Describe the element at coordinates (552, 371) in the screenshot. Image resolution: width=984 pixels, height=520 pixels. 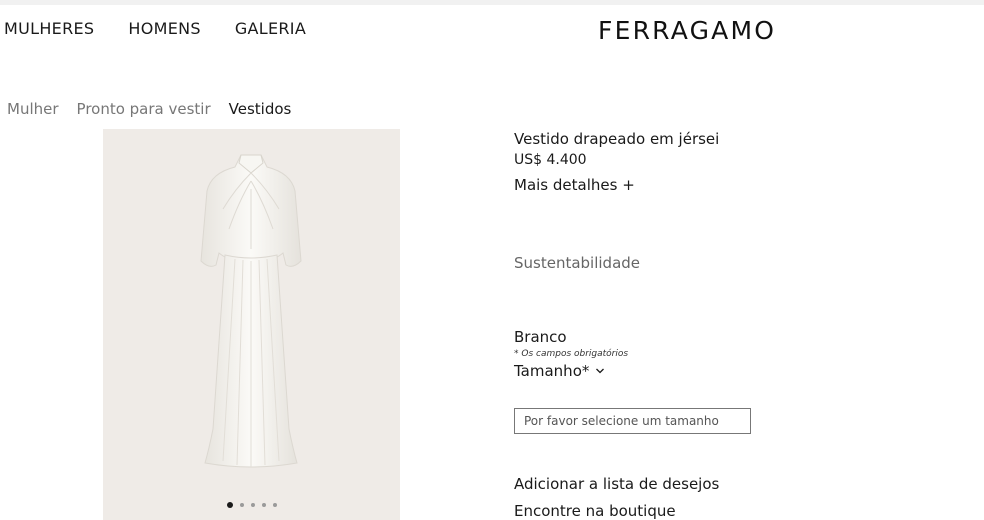
I see `size-label: Tamanho*` at that location.